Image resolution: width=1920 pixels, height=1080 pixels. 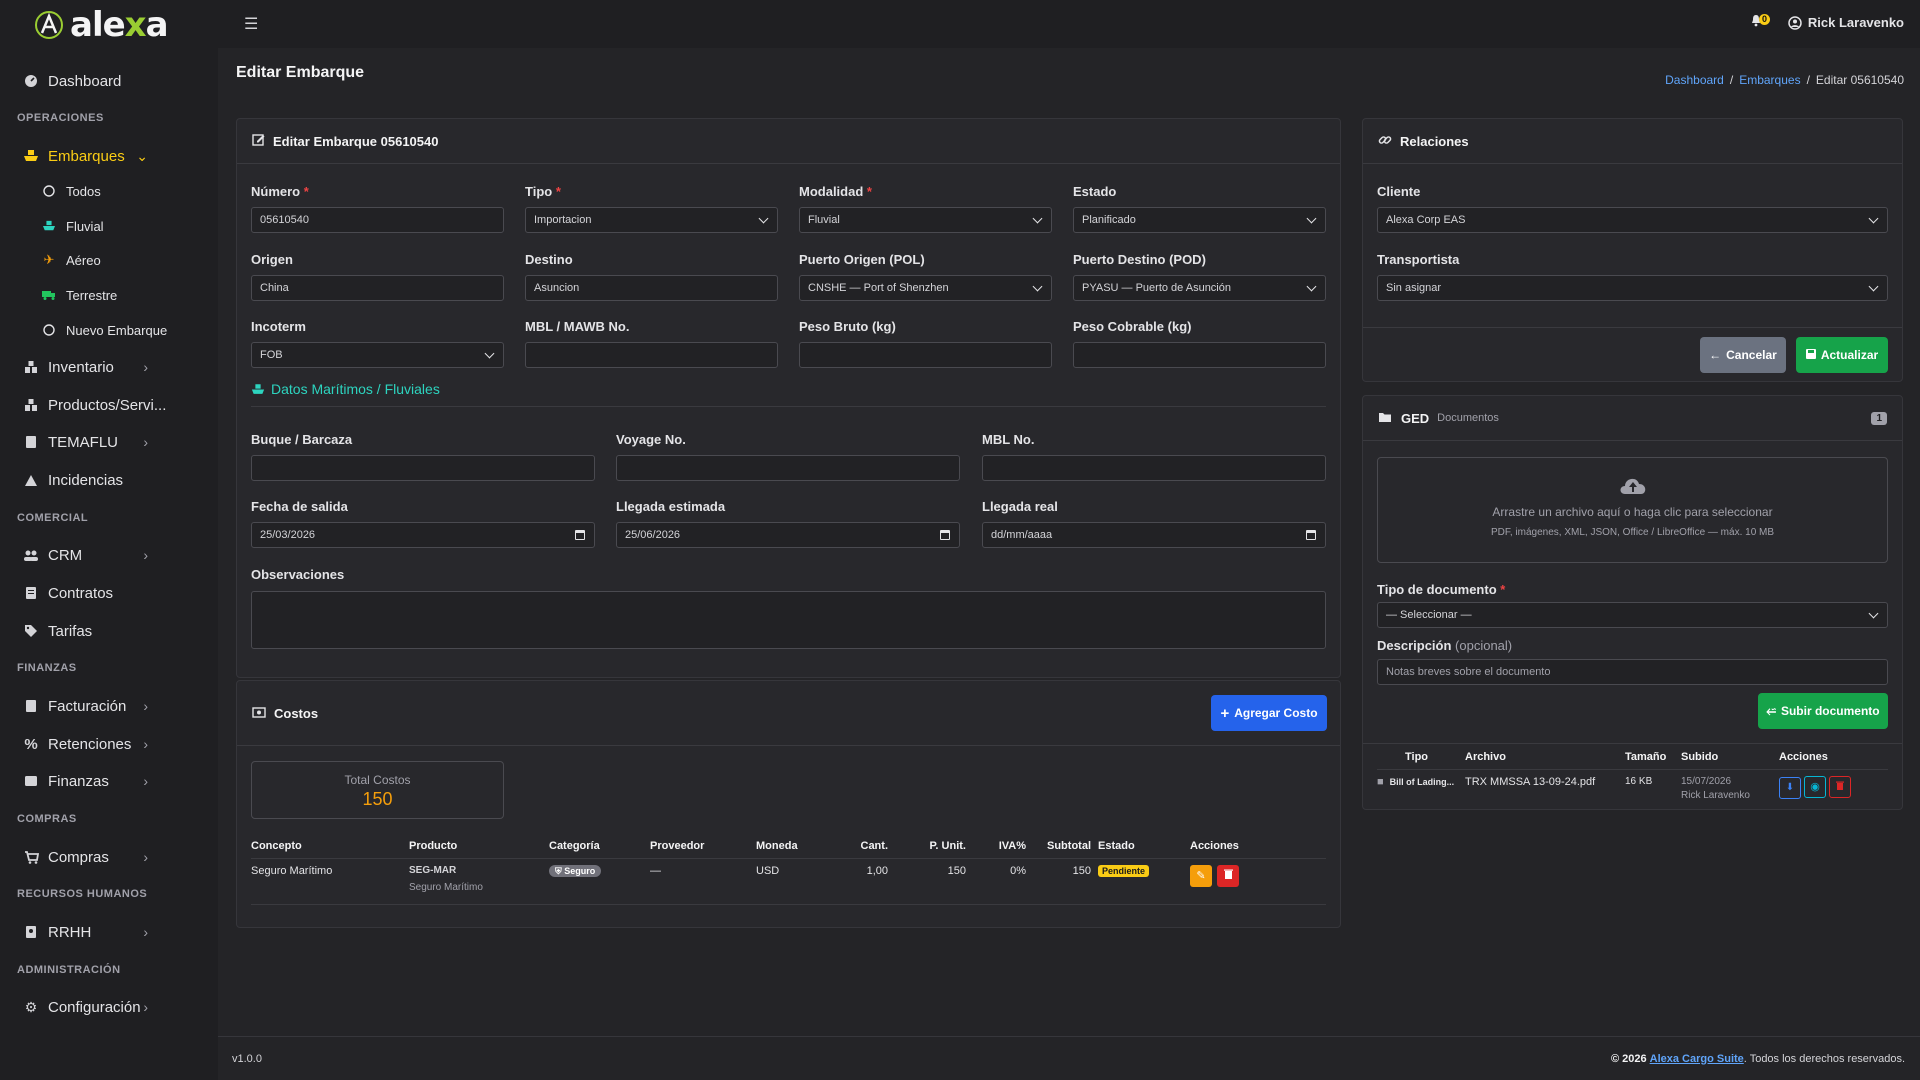 What do you see at coordinates (65, 555) in the screenshot?
I see `sidebar-item-label: CRM` at bounding box center [65, 555].